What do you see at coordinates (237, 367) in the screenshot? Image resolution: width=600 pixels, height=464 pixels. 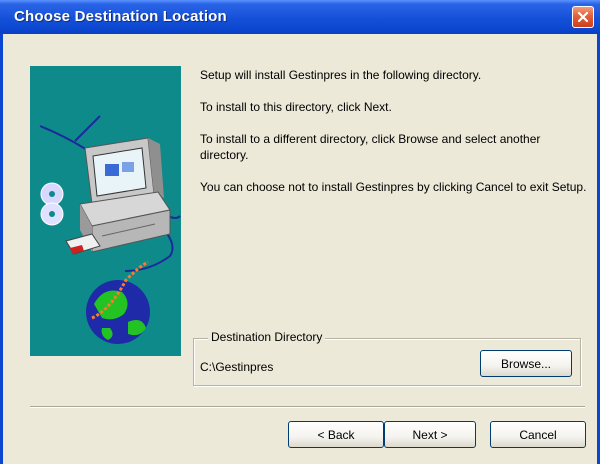 I see `destination-path: C:\Gestinpres` at bounding box center [237, 367].